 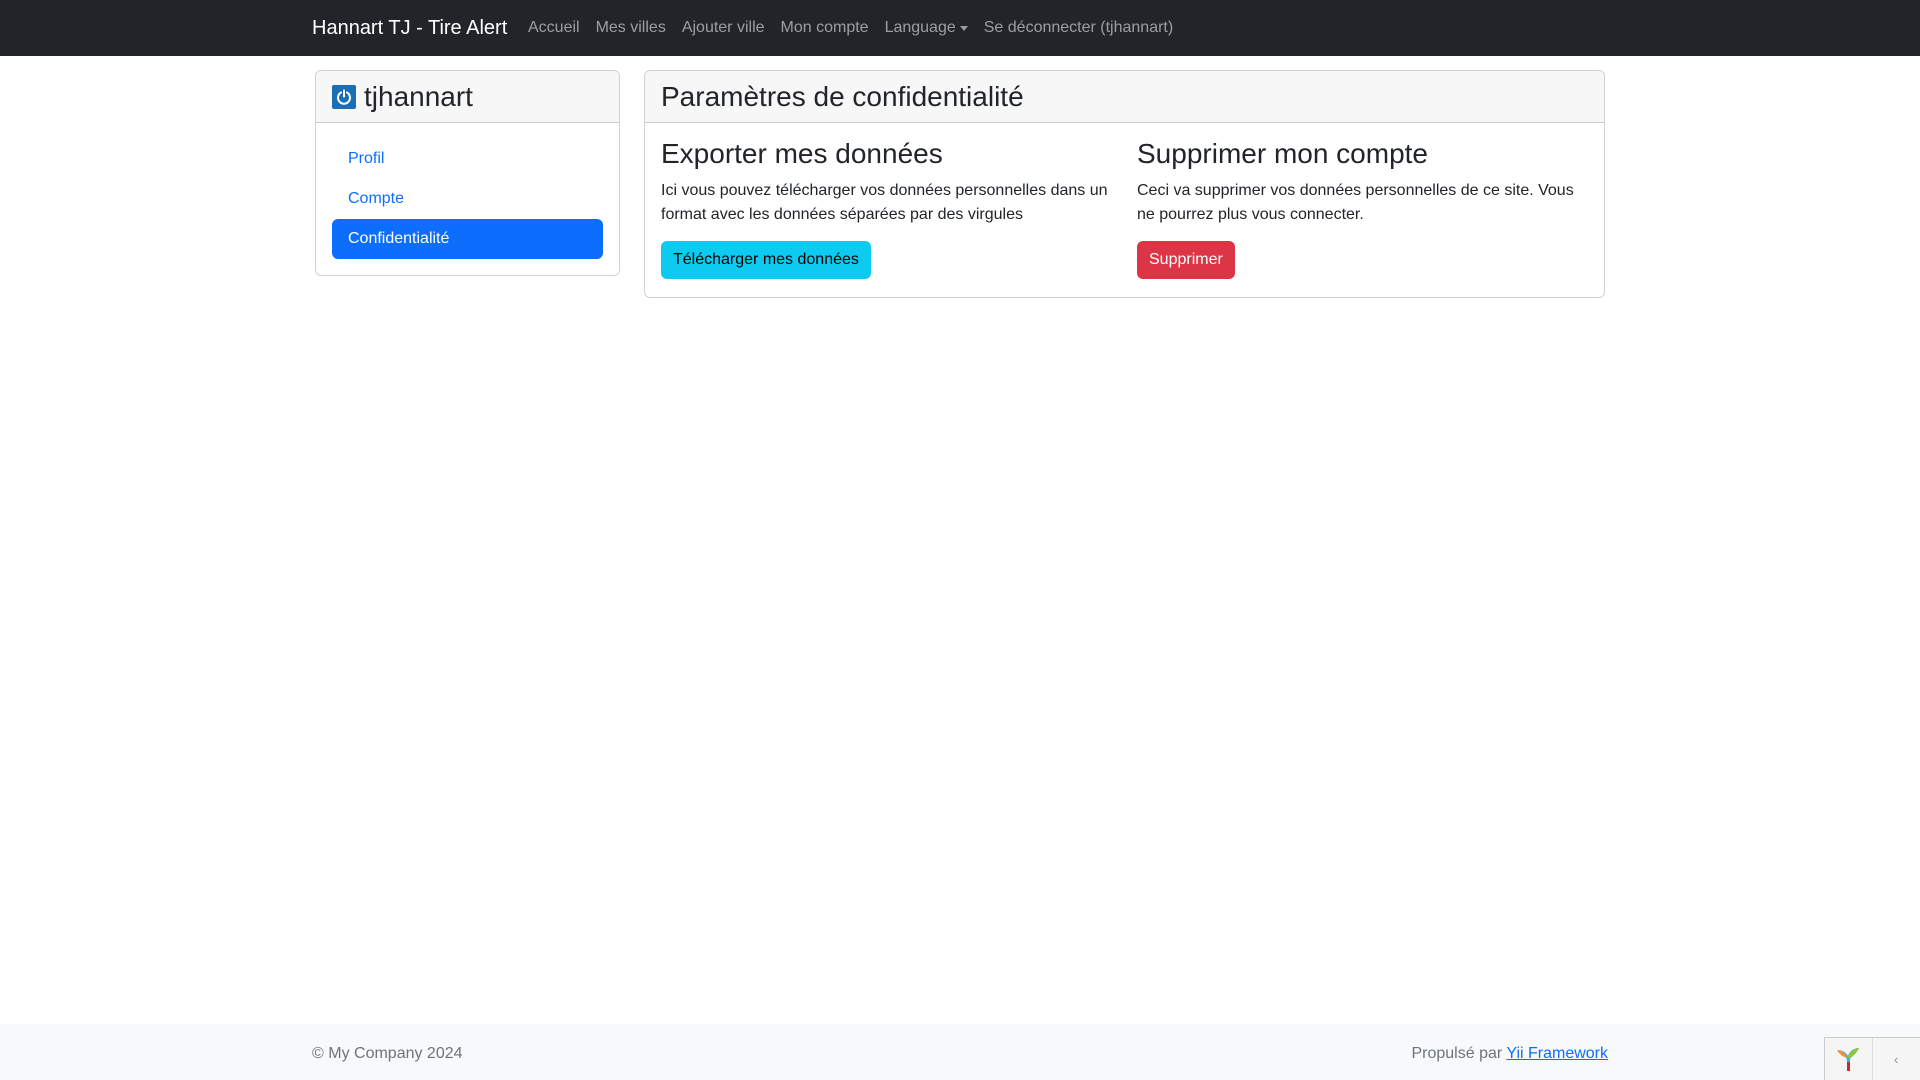 I want to click on powered-by: Propulsé par Yii Framework, so click(x=1509, y=1054).